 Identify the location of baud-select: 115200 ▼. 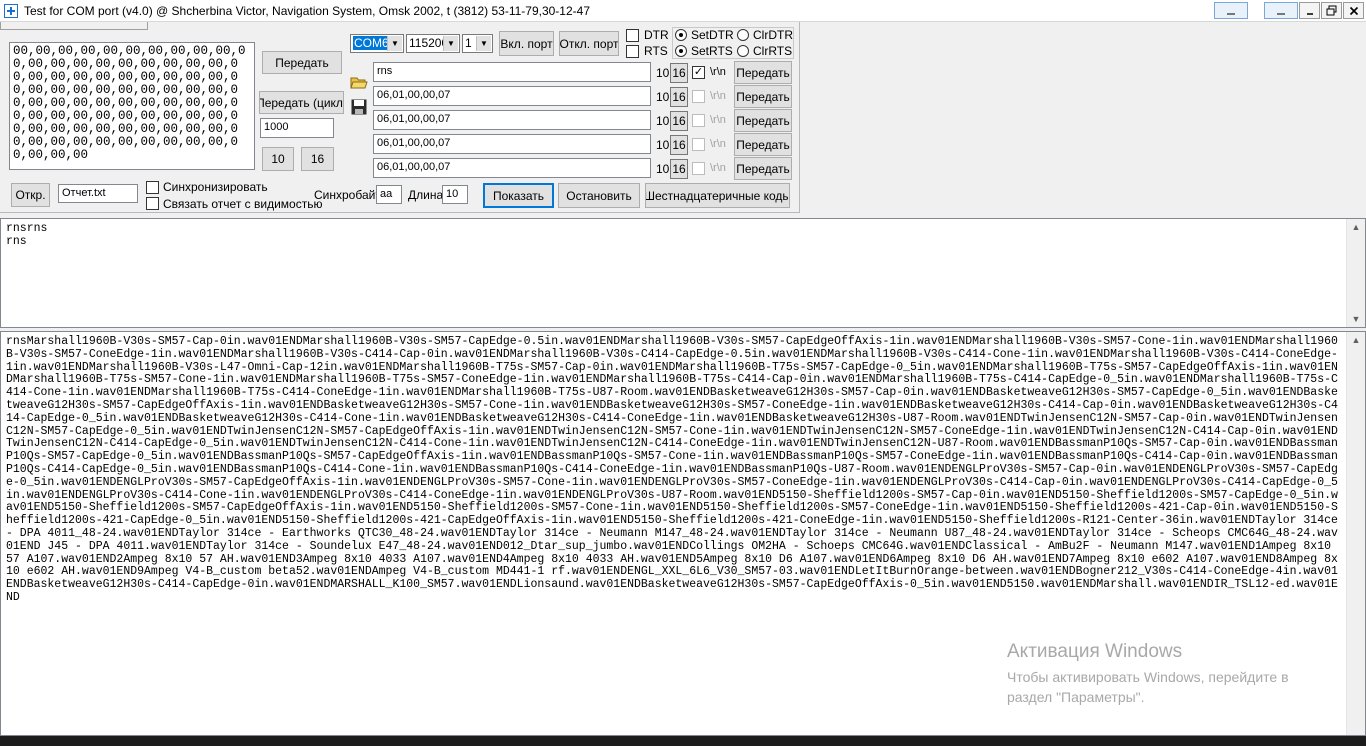
(433, 43).